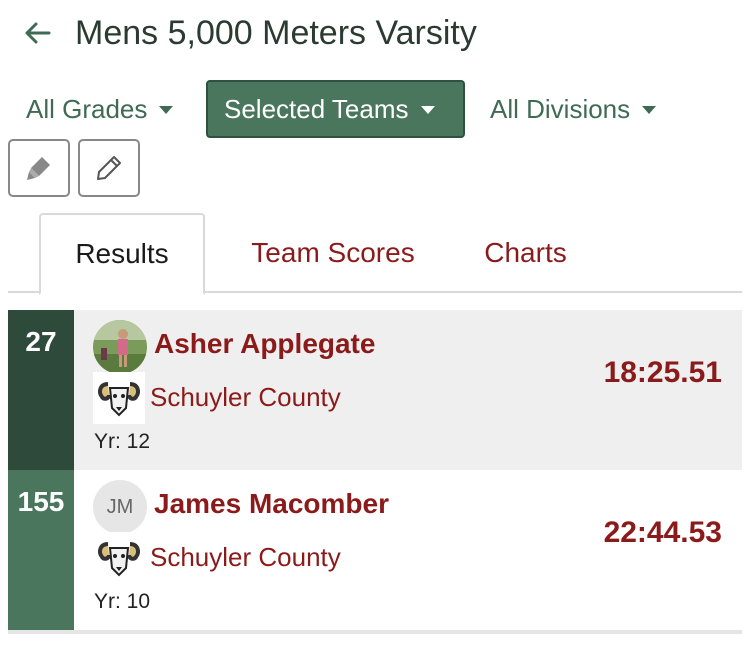 This screenshot has height=647, width=750. Describe the element at coordinates (525, 253) in the screenshot. I see `tab-charts: Charts` at that location.